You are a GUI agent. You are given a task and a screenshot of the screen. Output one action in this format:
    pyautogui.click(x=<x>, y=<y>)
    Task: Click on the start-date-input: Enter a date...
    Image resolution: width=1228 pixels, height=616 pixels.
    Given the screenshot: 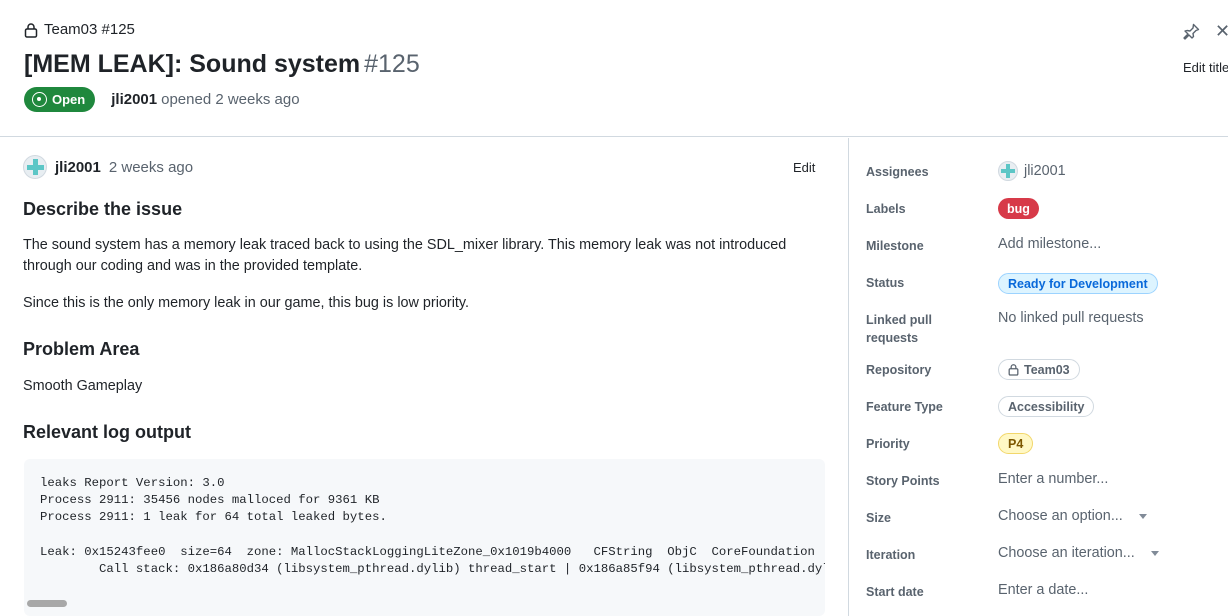 What is the action you would take?
    pyautogui.click(x=1043, y=590)
    